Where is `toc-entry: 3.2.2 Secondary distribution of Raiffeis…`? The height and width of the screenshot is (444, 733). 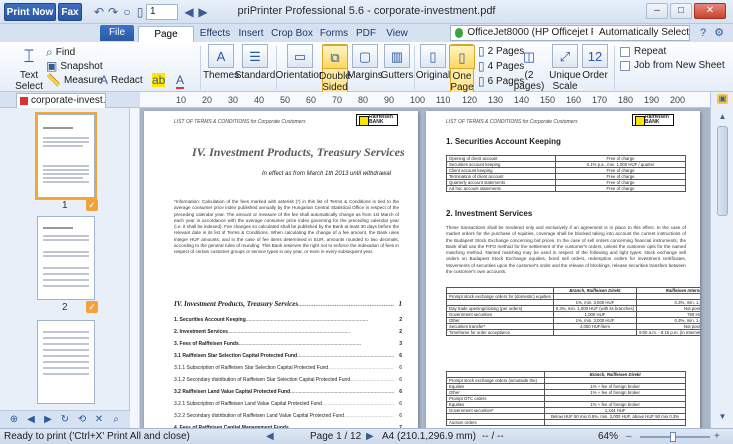 toc-entry: 3.2.2 Secondary distribution of Raiffeis… is located at coordinates (288, 416).